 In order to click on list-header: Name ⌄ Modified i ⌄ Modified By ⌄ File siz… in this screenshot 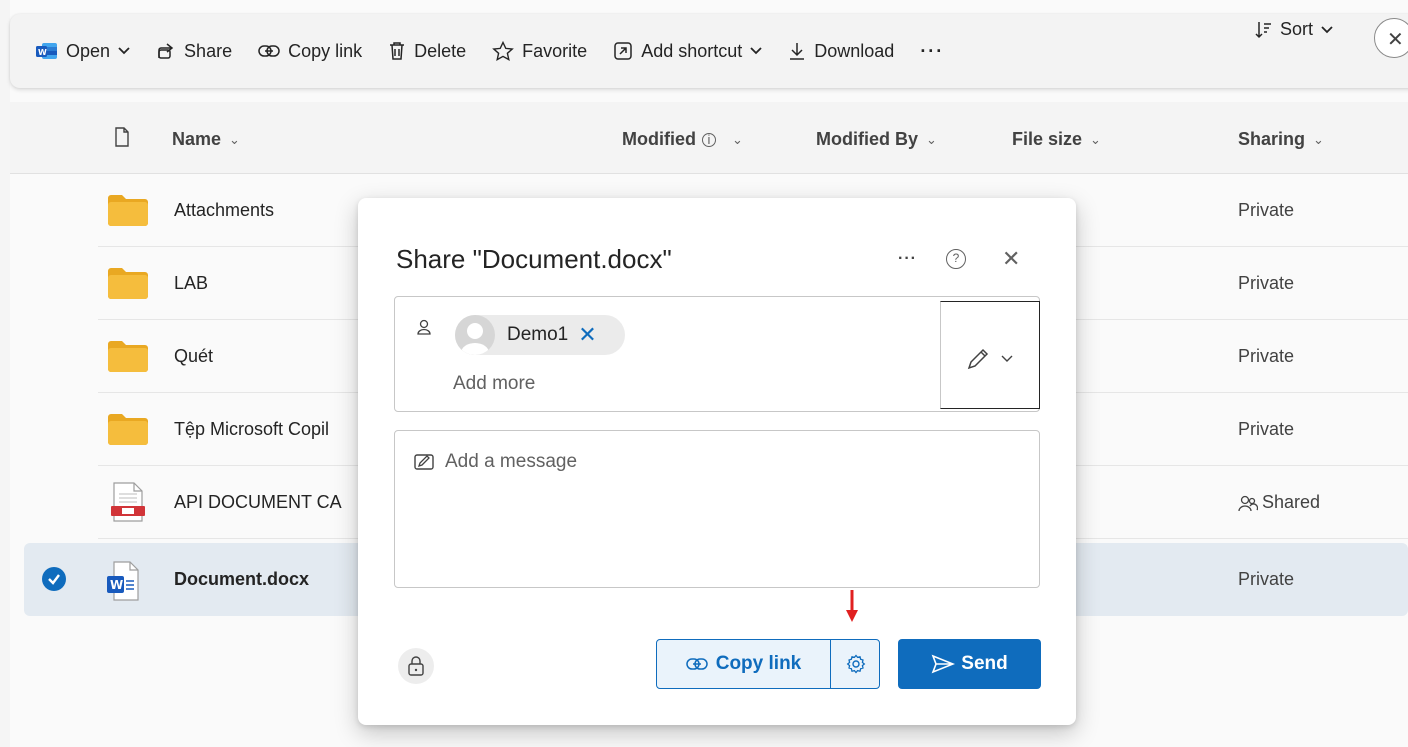, I will do `click(709, 138)`.